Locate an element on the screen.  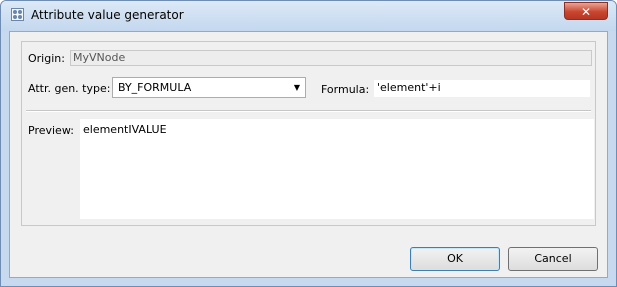
window-title: Attribute value generator is located at coordinates (107, 15).